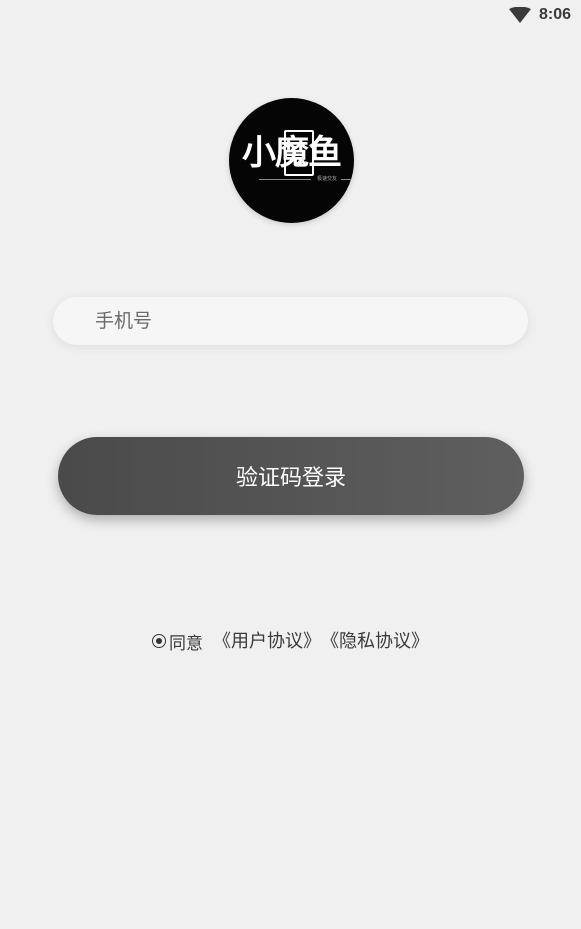 The height and width of the screenshot is (929, 581). I want to click on app-logo: 小魔鱼 极速交友, so click(291, 160).